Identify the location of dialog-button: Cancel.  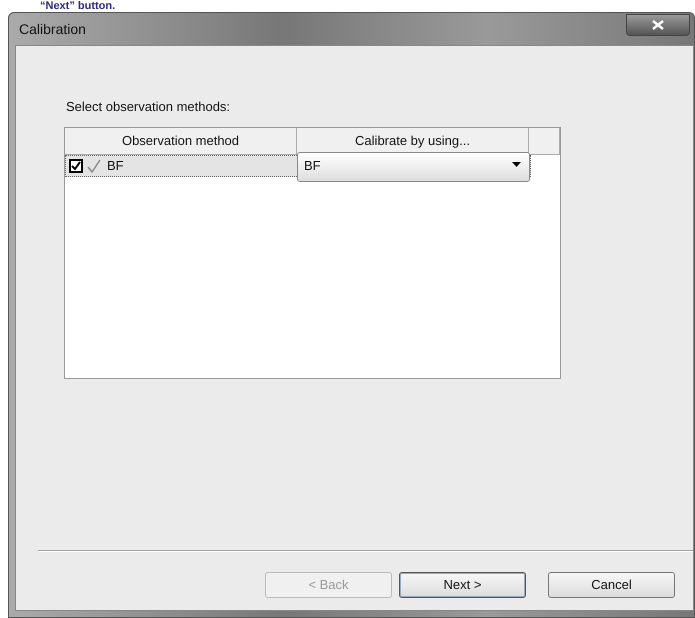
(611, 585).